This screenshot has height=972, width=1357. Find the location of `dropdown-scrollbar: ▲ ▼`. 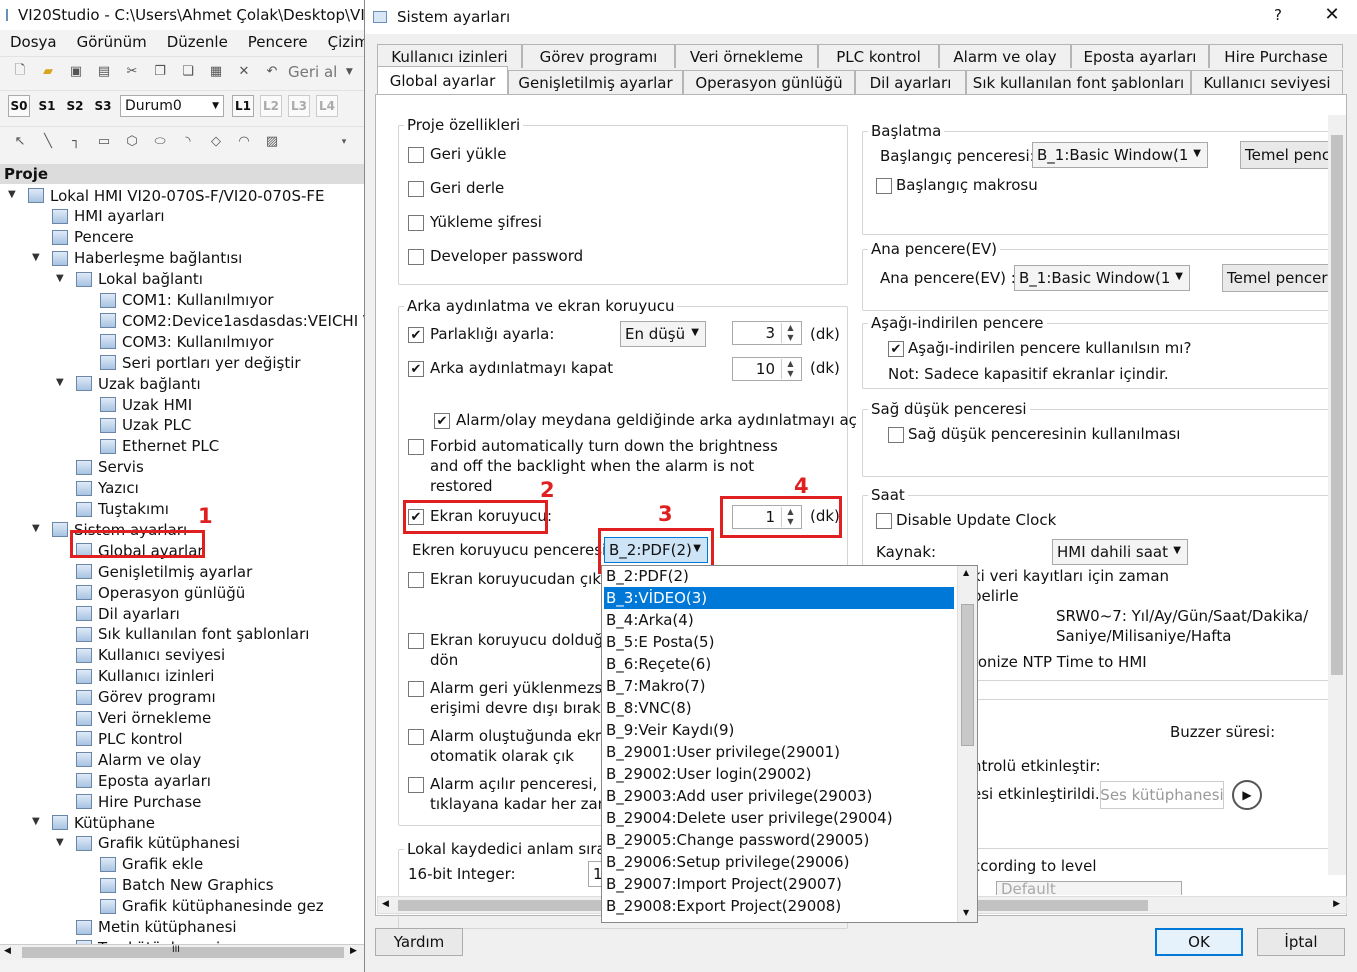

dropdown-scrollbar: ▲ ▼ is located at coordinates (967, 744).